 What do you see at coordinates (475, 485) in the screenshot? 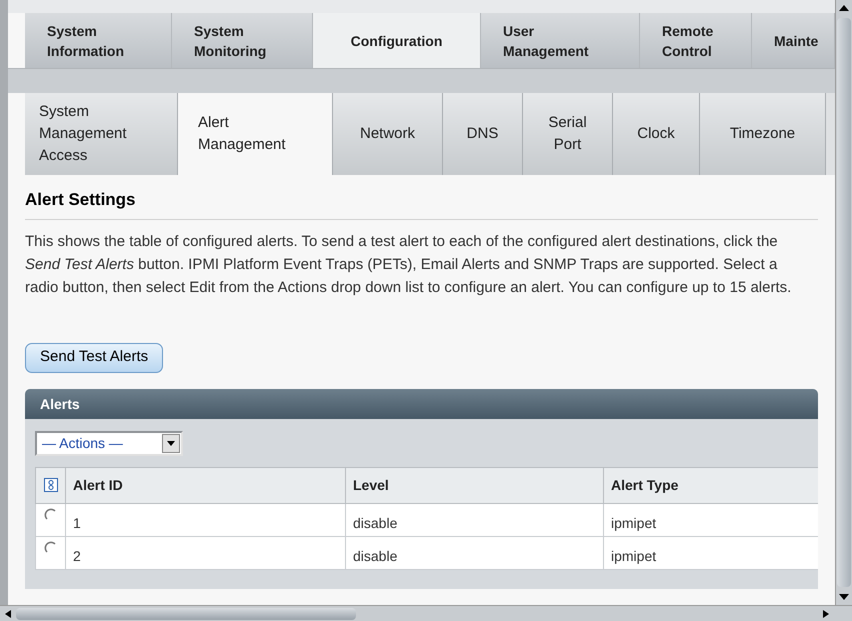
I see `column-header: Level` at bounding box center [475, 485].